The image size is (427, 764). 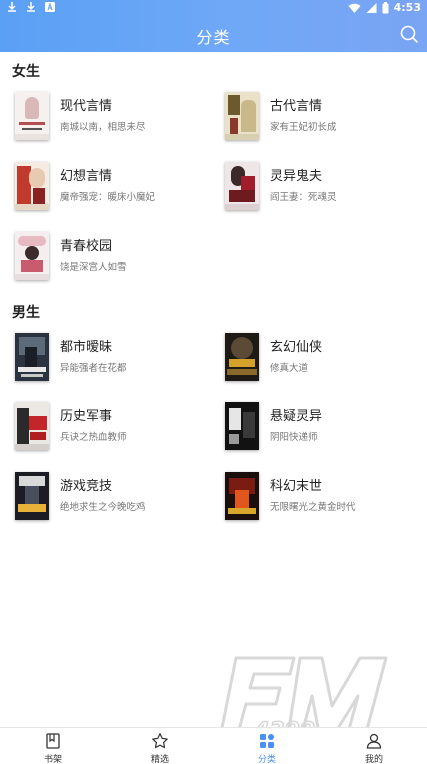 I want to click on category-book-title: 绝地求生之今晚吃鸡, so click(x=103, y=507).